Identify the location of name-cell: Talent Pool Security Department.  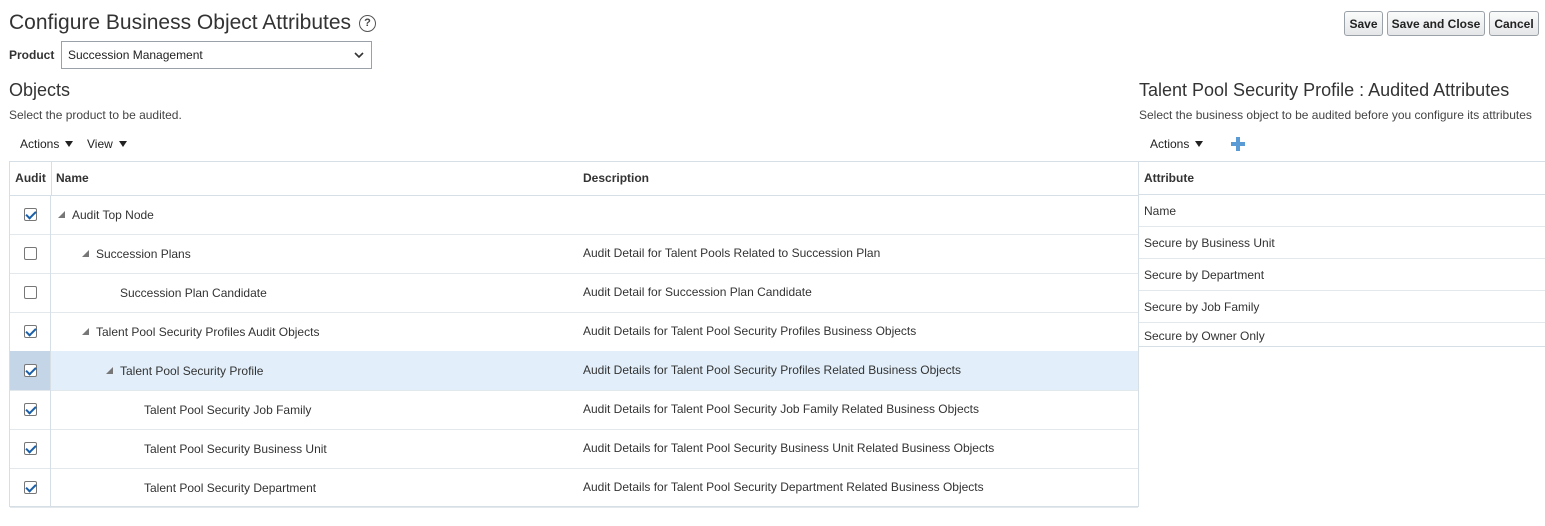
(230, 487).